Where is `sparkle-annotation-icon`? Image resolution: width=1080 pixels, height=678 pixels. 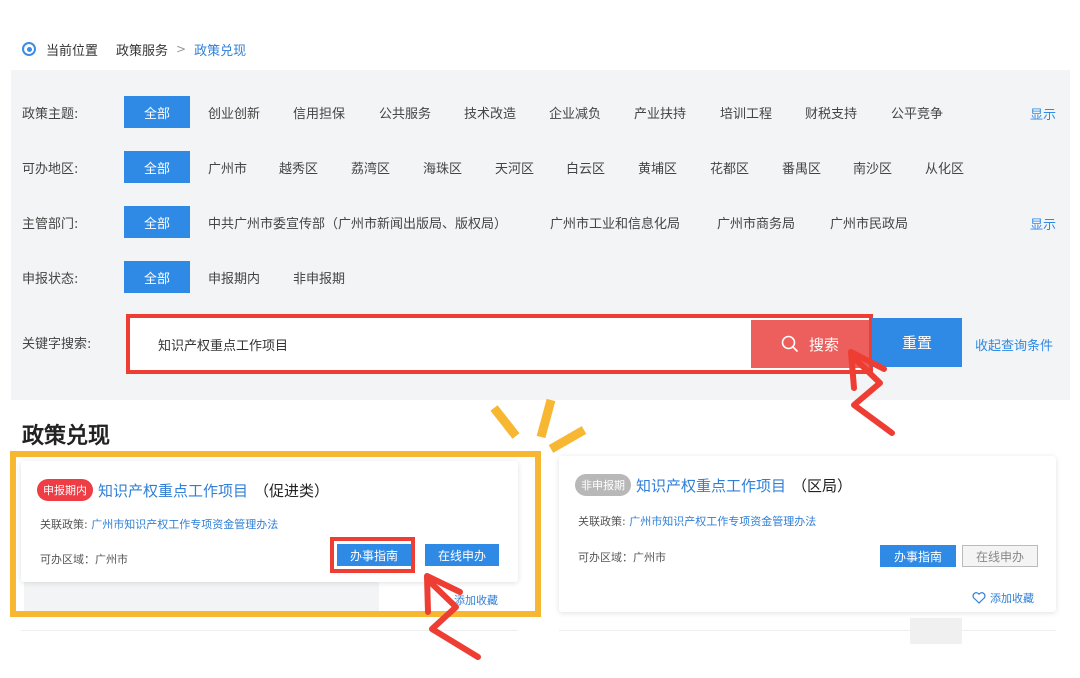
sparkle-annotation-icon is located at coordinates (538, 425).